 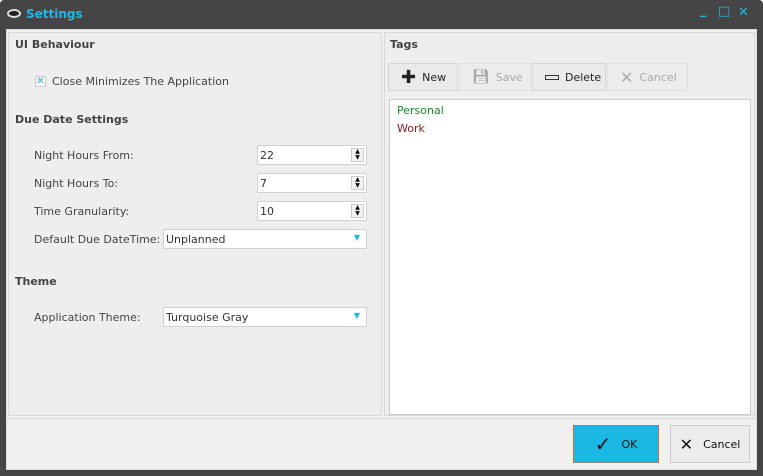 I want to click on granularity-label: Time Granularity:, so click(x=82, y=211).